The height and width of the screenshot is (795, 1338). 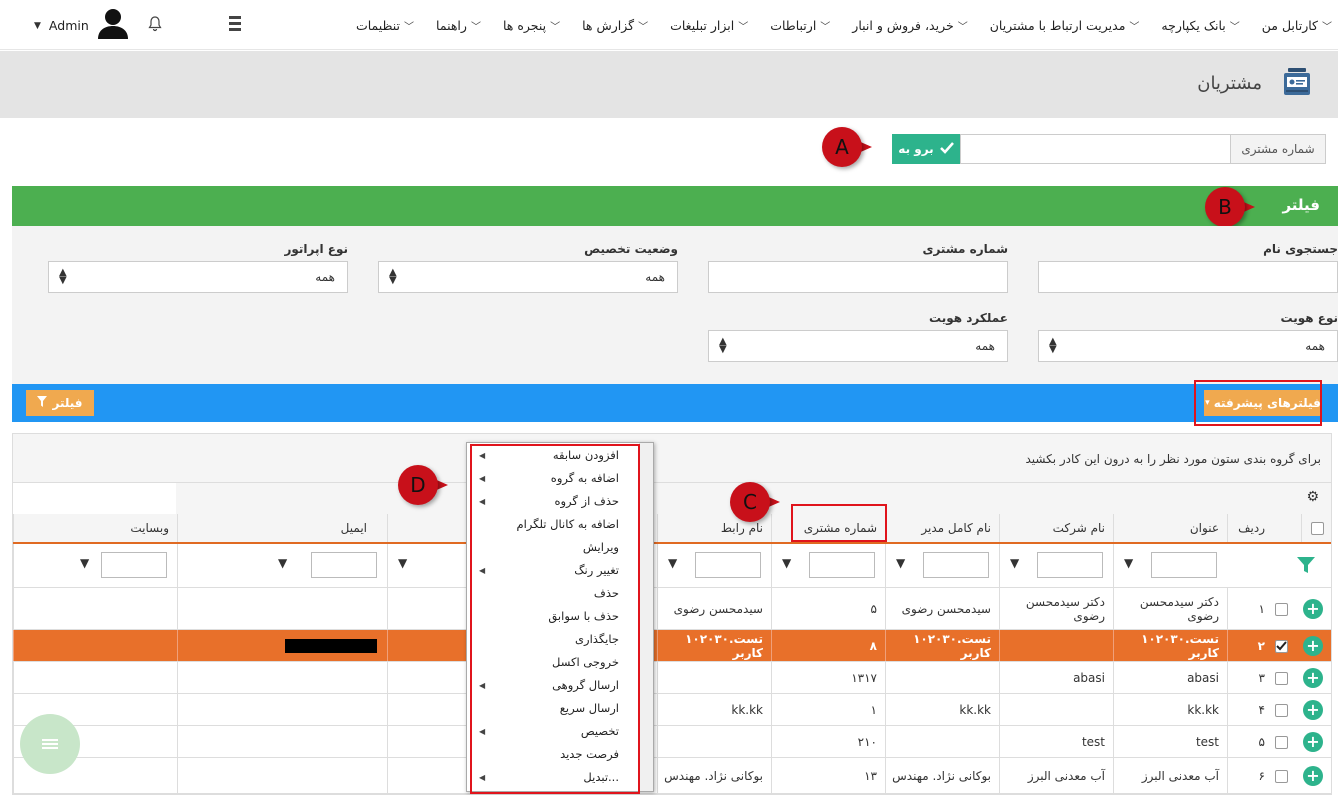 I want to click on field-label: شماره مشتری, so click(x=965, y=249).